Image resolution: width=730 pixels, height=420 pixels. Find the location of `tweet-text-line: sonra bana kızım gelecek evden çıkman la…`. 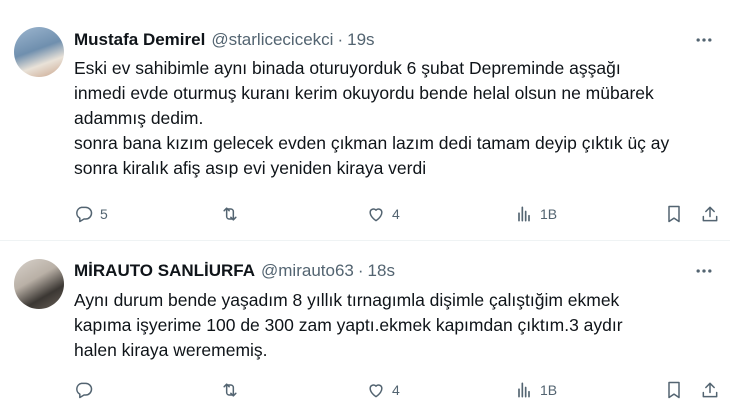

tweet-text-line: sonra bana kızım gelecek evden çıkman la… is located at coordinates (372, 143).